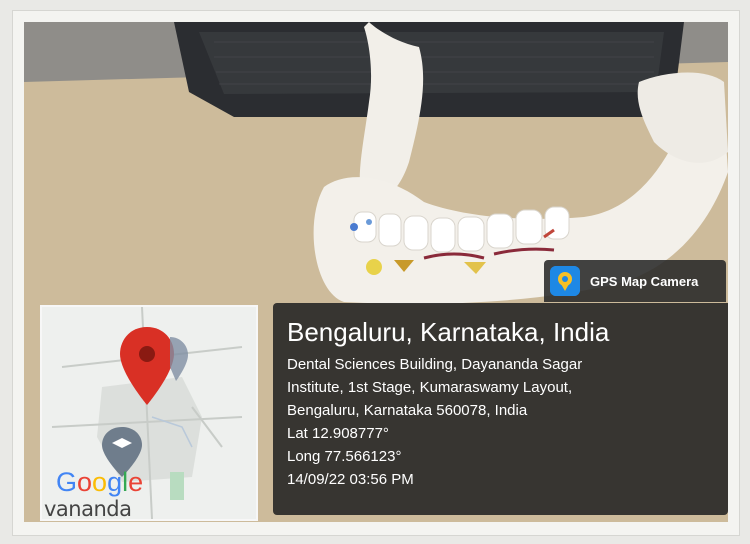 The height and width of the screenshot is (544, 750). I want to click on latitude: Lat 12.908777°, so click(338, 433).